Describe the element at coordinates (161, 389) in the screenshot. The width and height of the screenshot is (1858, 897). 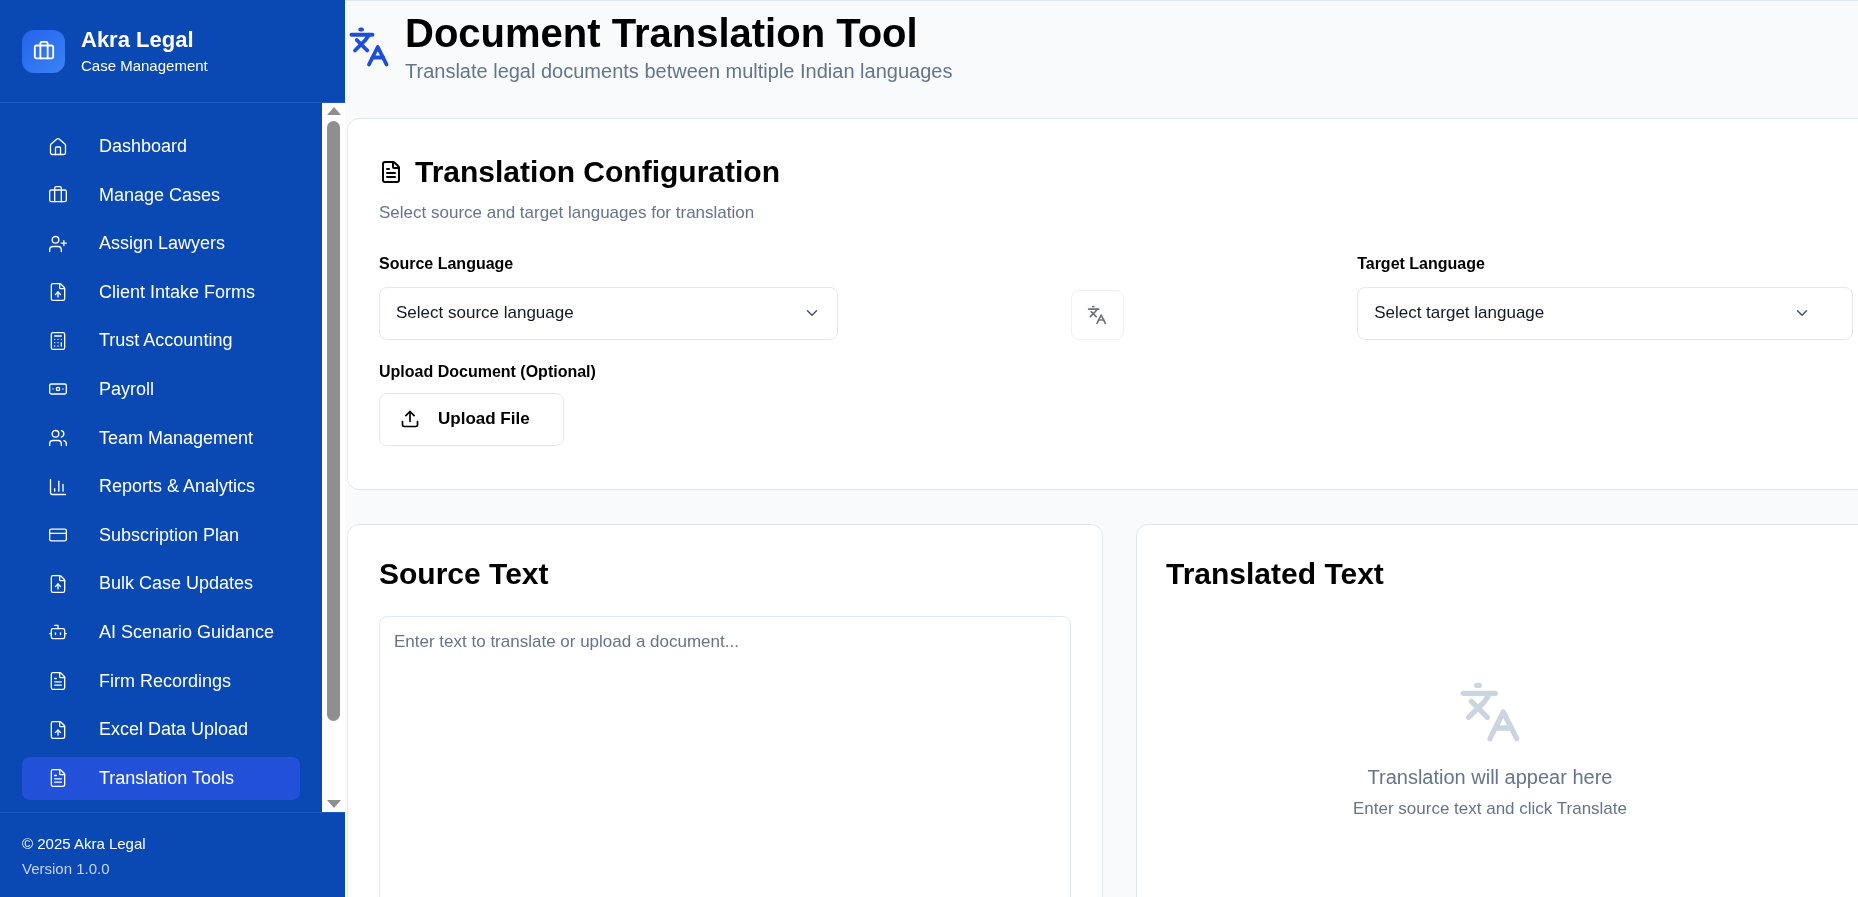
I see `sidebar-item: Payroll` at that location.